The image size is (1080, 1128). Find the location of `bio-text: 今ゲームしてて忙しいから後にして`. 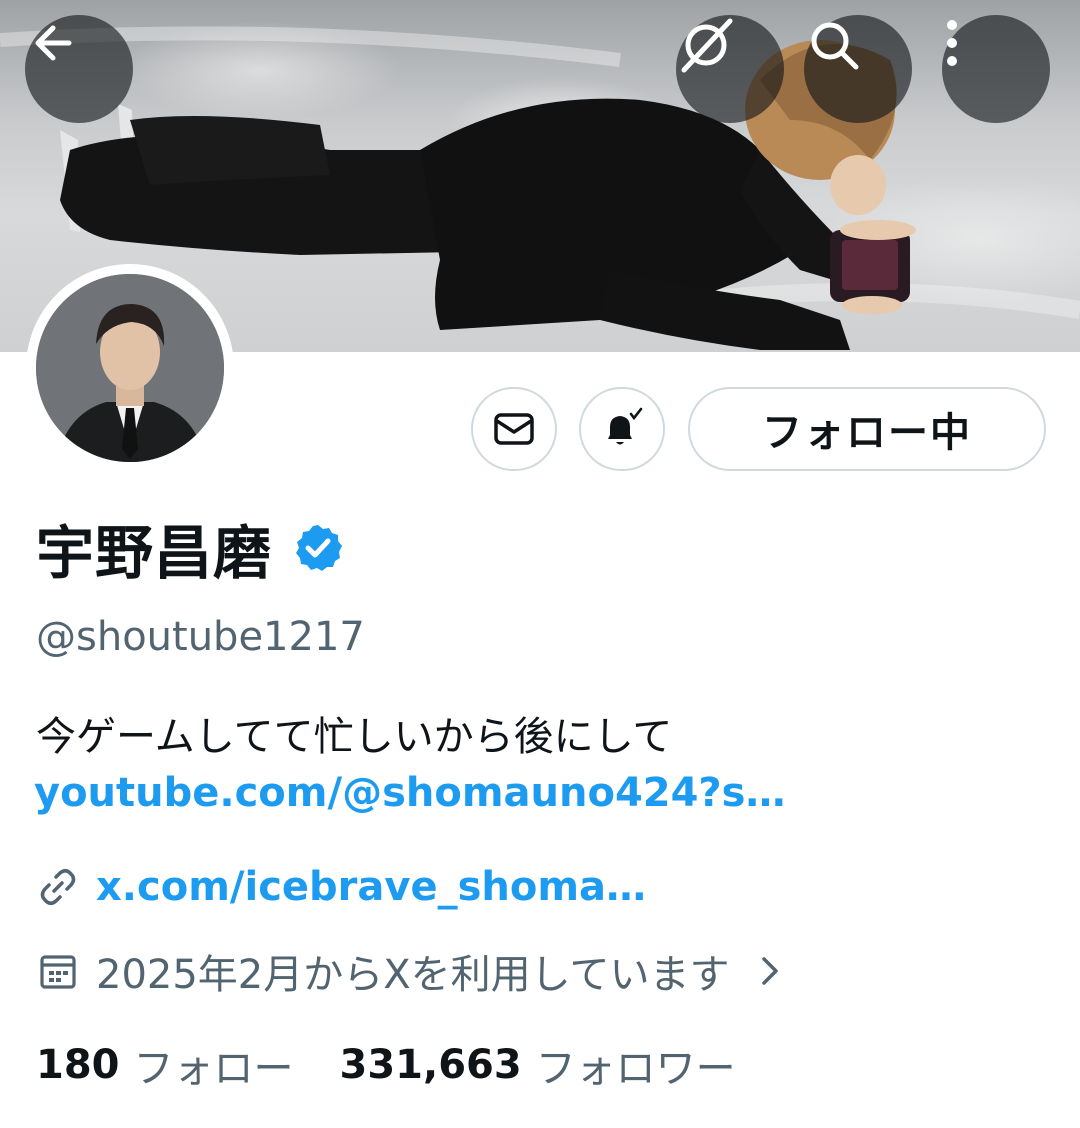

bio-text: 今ゲームしてて忙しいから後にして is located at coordinates (354, 737).